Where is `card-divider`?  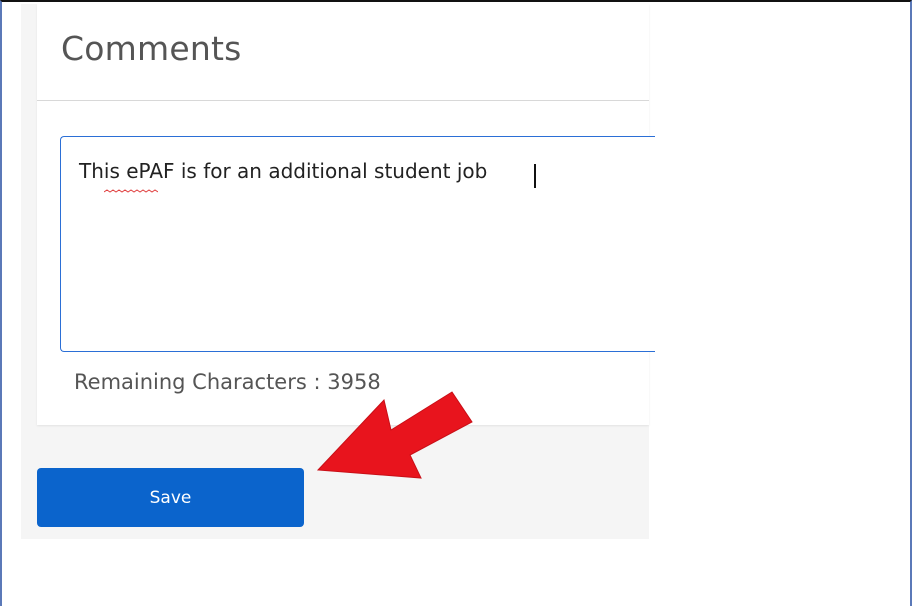
card-divider is located at coordinates (343, 100).